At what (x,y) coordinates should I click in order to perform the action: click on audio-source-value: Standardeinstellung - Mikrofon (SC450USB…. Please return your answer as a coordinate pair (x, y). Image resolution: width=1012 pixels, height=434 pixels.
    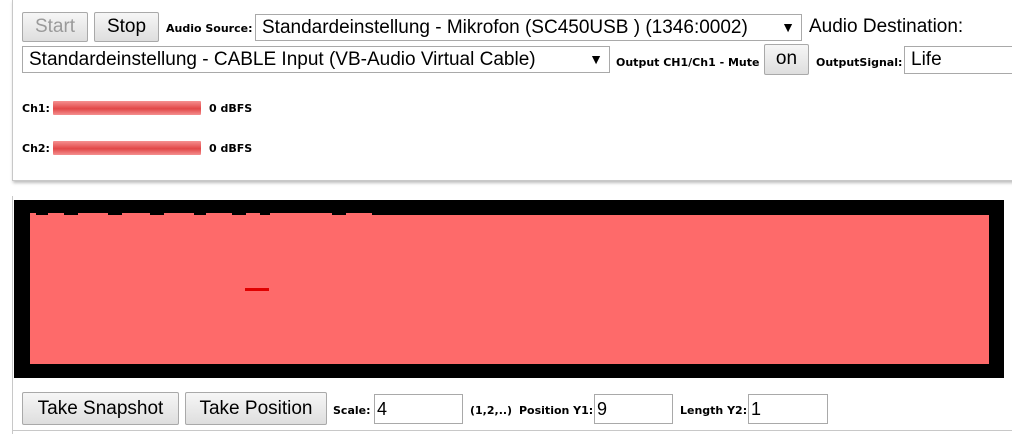
    Looking at the image, I should click on (505, 27).